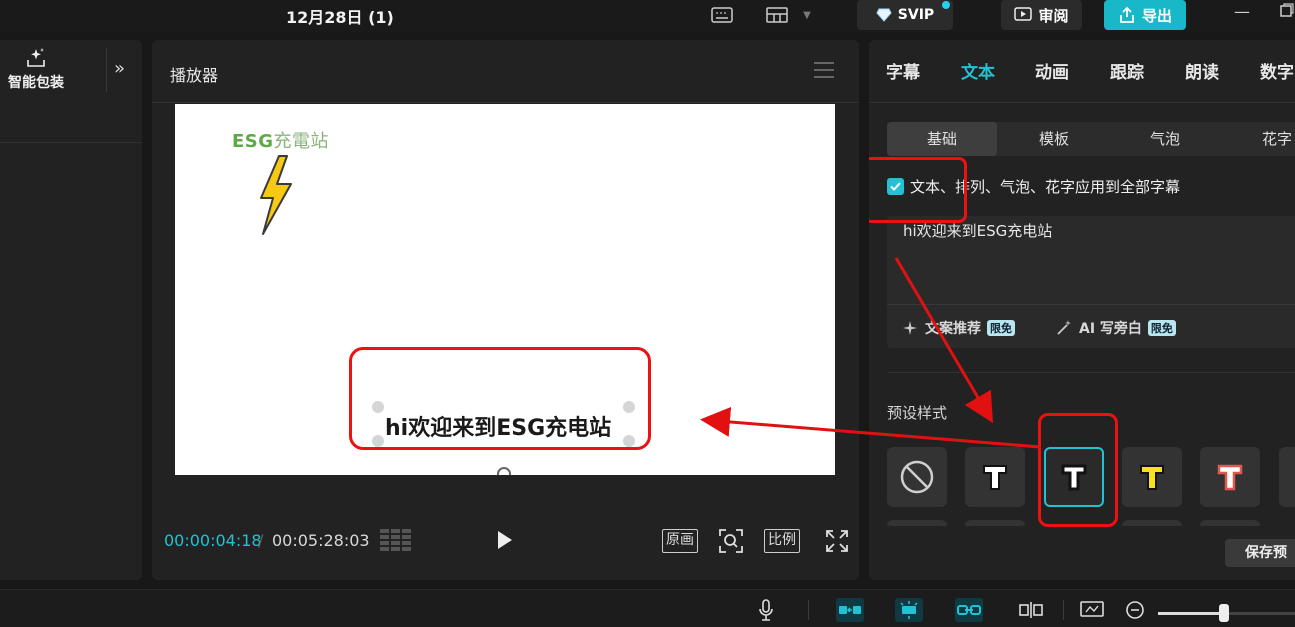 This screenshot has height=627, width=1295. What do you see at coordinates (969, 610) in the screenshot?
I see `link-icon` at bounding box center [969, 610].